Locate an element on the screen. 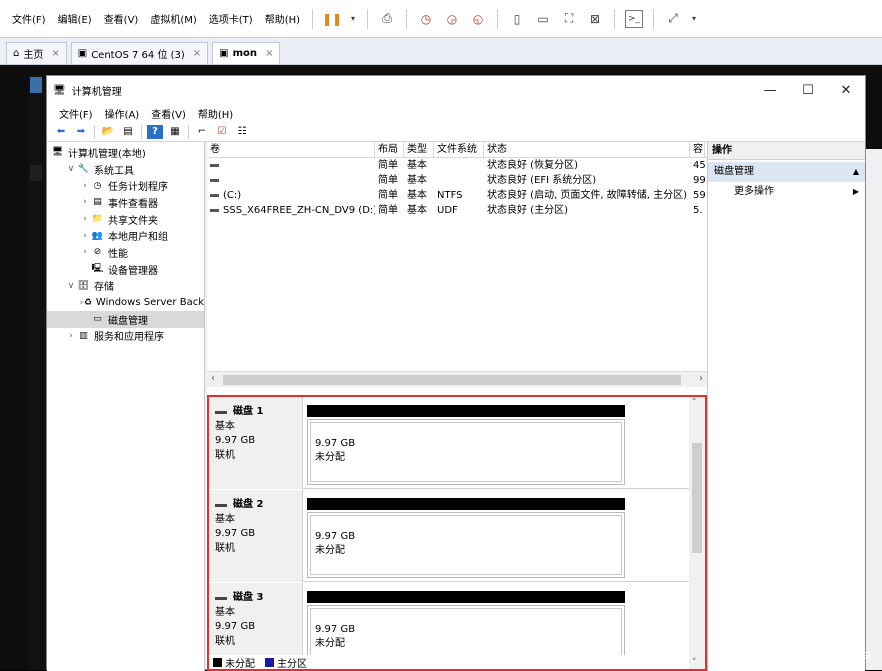  tree-node: 🖳 设备管理器 is located at coordinates (125, 269).